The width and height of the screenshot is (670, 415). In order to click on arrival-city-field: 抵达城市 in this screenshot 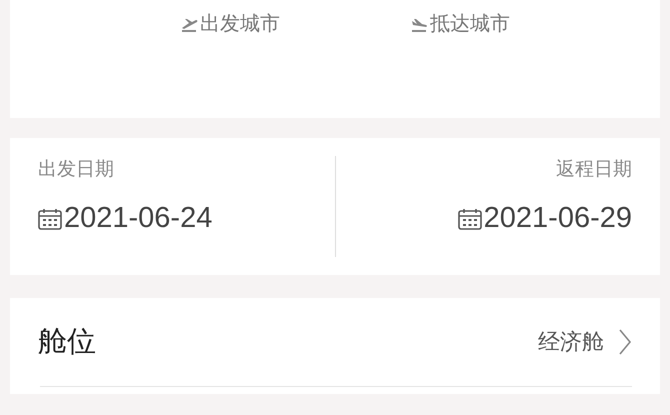, I will do `click(460, 23)`.